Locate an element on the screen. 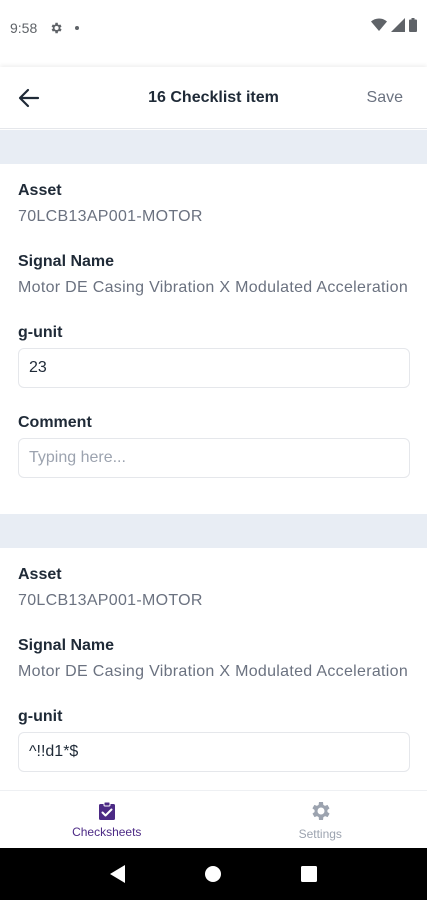 The width and height of the screenshot is (427, 900). save-button: Save is located at coordinates (385, 98).